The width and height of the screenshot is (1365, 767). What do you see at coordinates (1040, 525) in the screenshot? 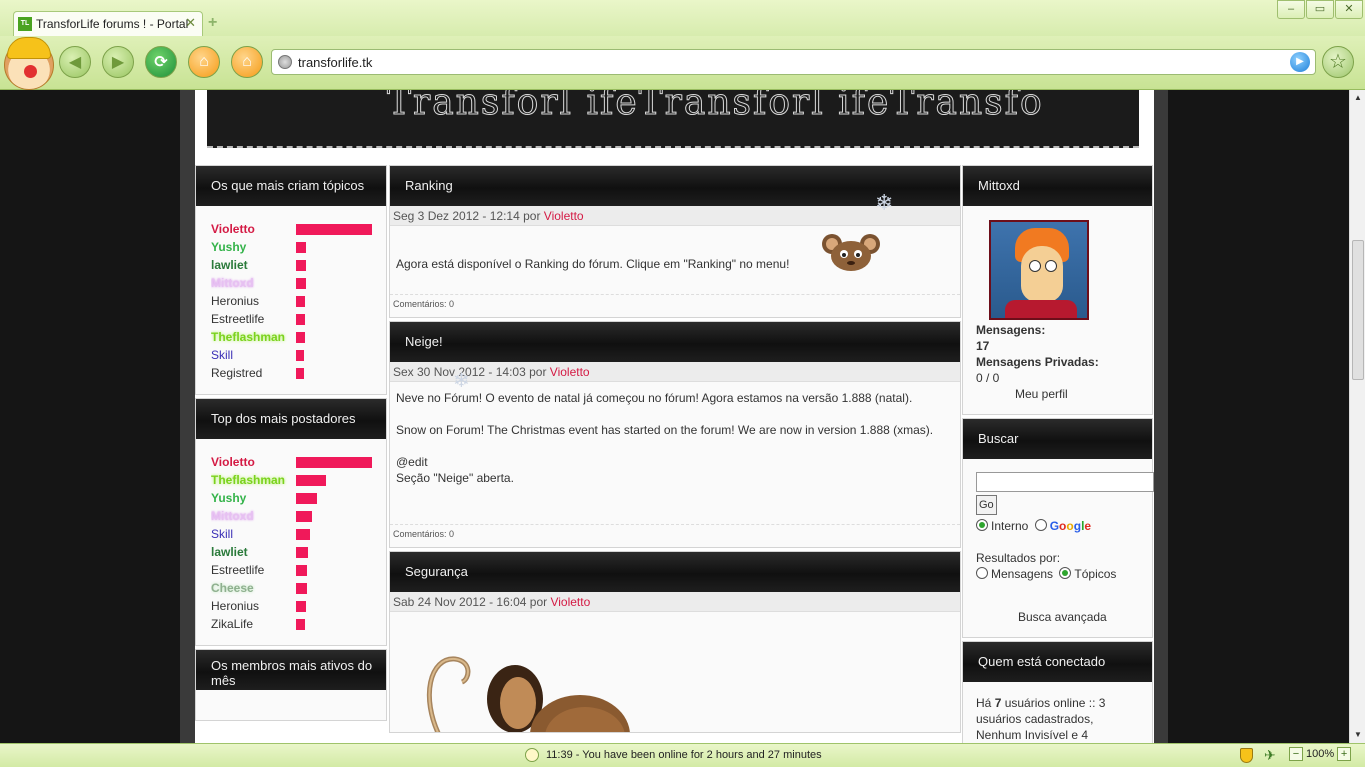
I see `google-radio` at bounding box center [1040, 525].